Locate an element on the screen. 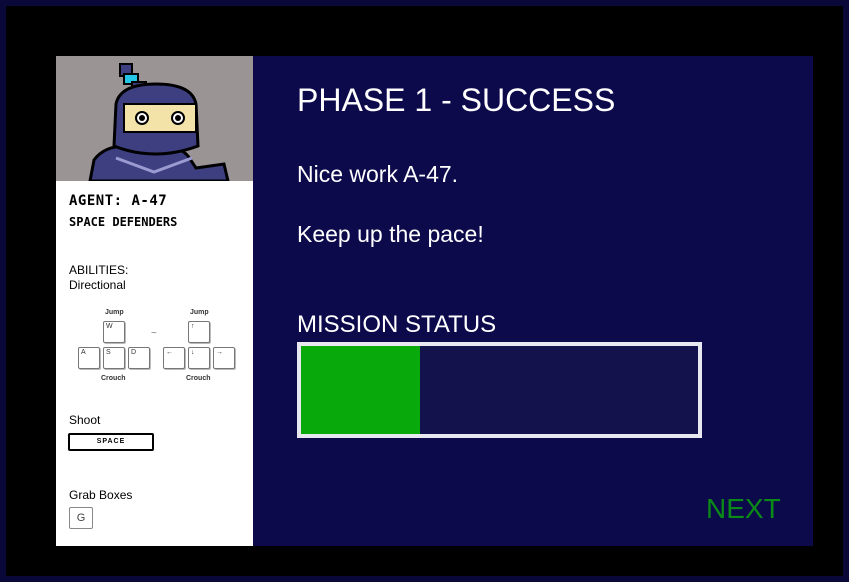 Image resolution: width=849 pixels, height=582 pixels. phase-title: PHASE 1 - SUCCESS is located at coordinates (456, 100).